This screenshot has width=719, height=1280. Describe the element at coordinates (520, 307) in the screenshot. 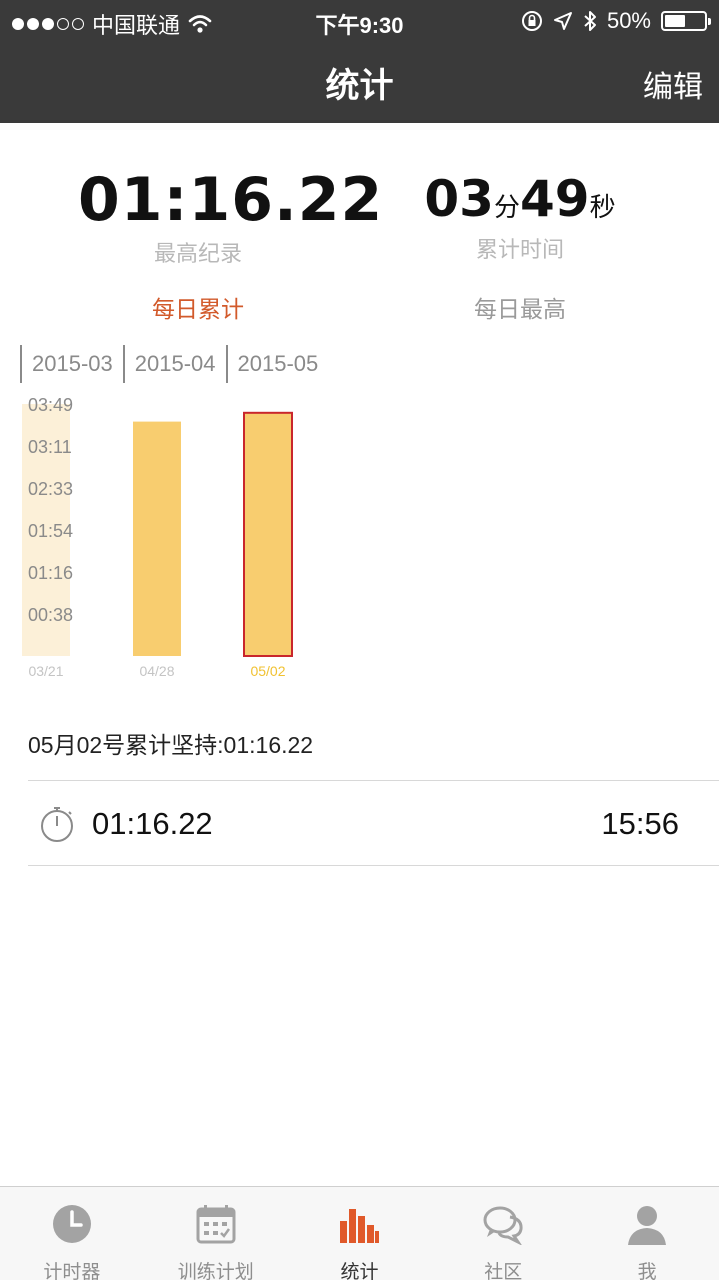

I see `daily-max-toggle: 每日最高` at that location.